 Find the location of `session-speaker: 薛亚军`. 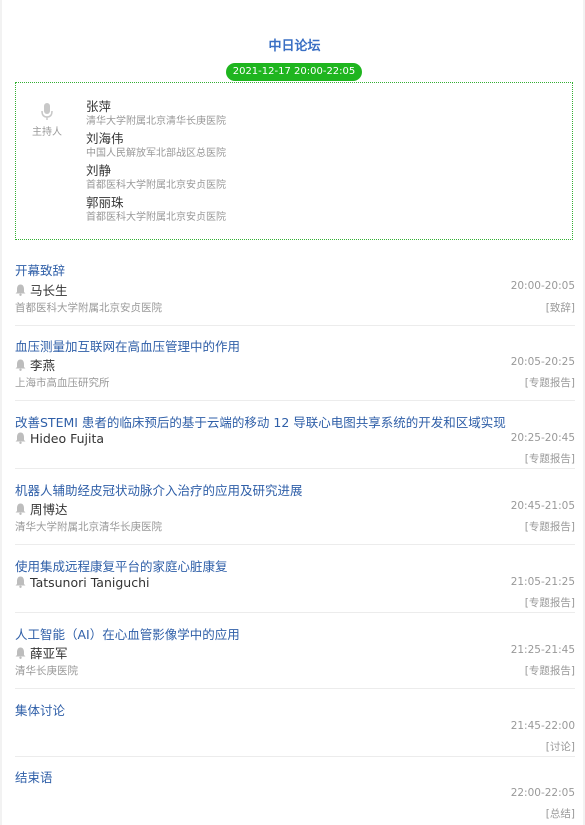

session-speaker: 薛亚军 is located at coordinates (41, 652).